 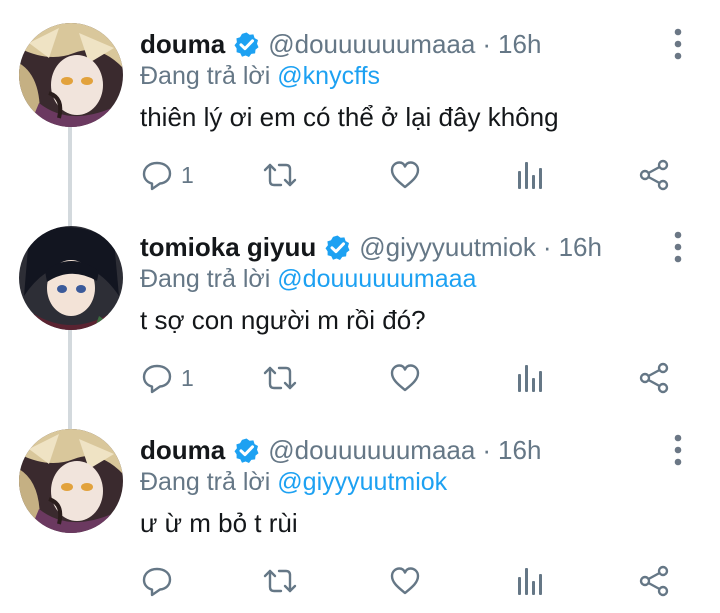 What do you see at coordinates (376, 279) in the screenshot?
I see `mention-link: @douuuuuumaaa` at bounding box center [376, 279].